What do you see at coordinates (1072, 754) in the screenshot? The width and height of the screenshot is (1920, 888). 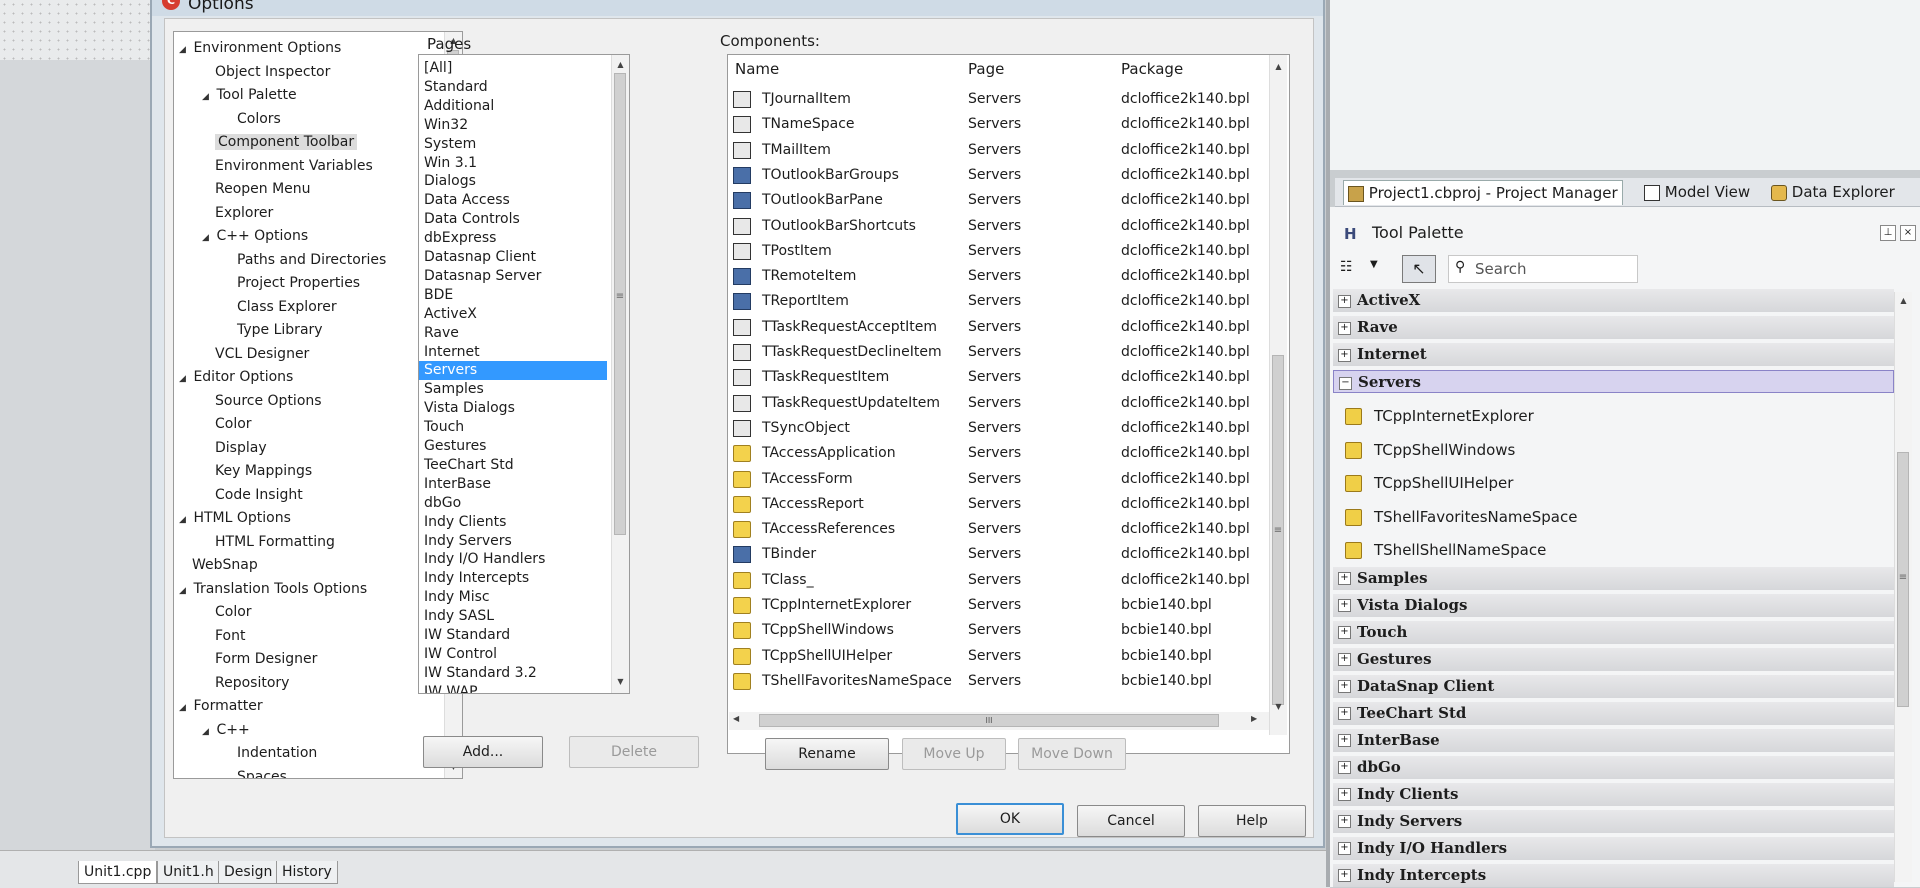 I see `move-down-button: Move Down` at bounding box center [1072, 754].